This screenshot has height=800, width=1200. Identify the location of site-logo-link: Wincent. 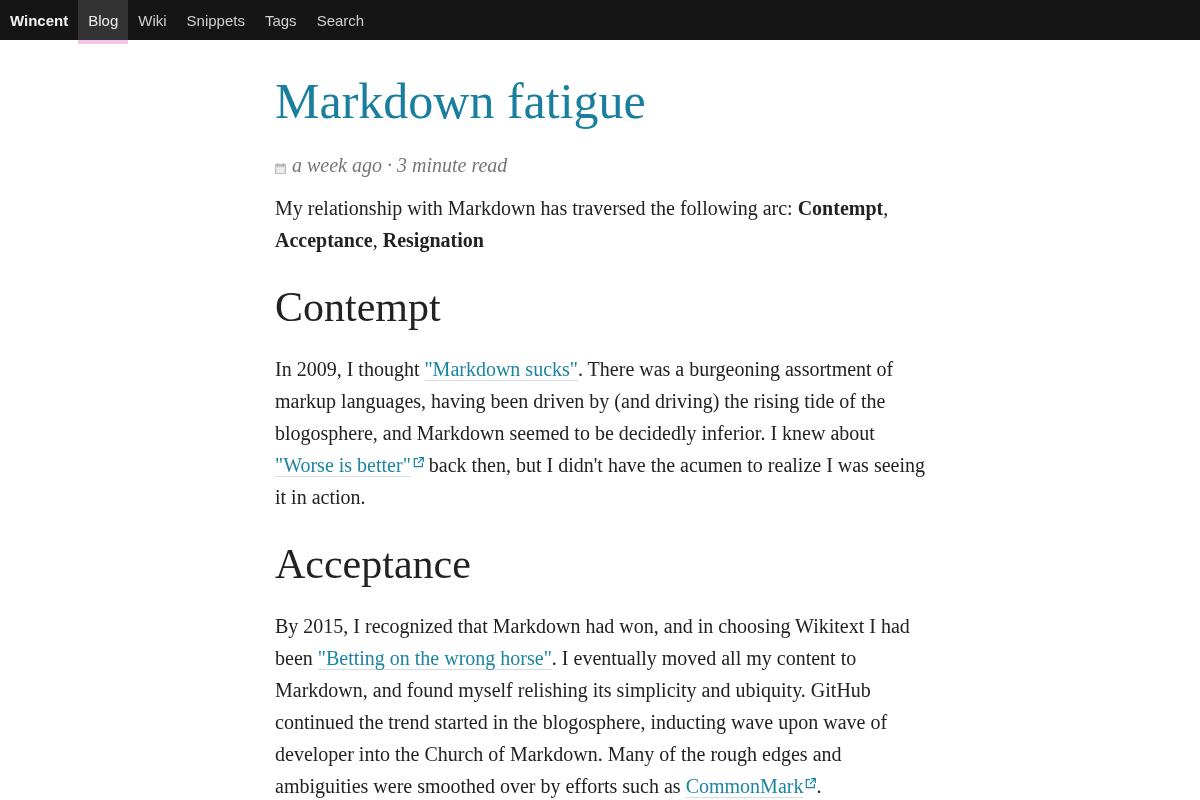
(39, 20).